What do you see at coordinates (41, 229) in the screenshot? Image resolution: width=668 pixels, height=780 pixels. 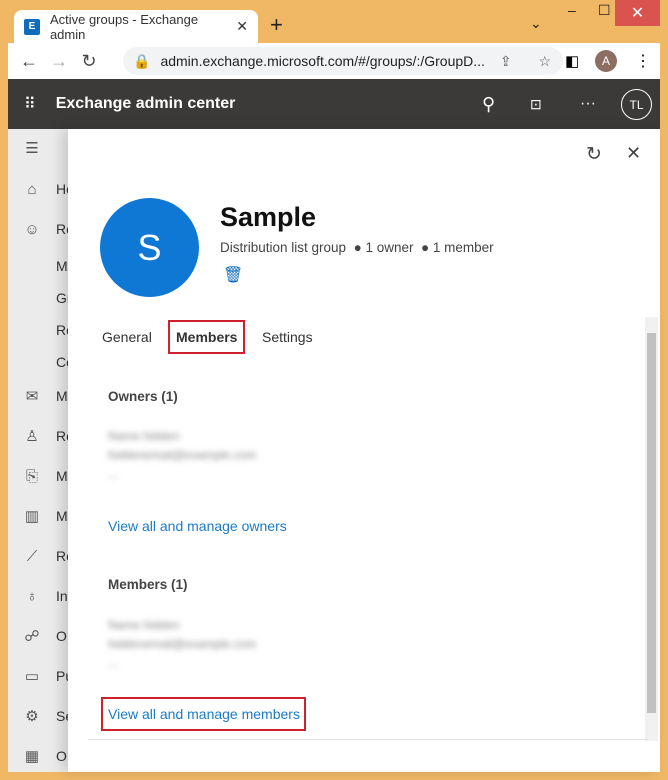 I see `sidebar-item-recipients: ☺ Re` at bounding box center [41, 229].